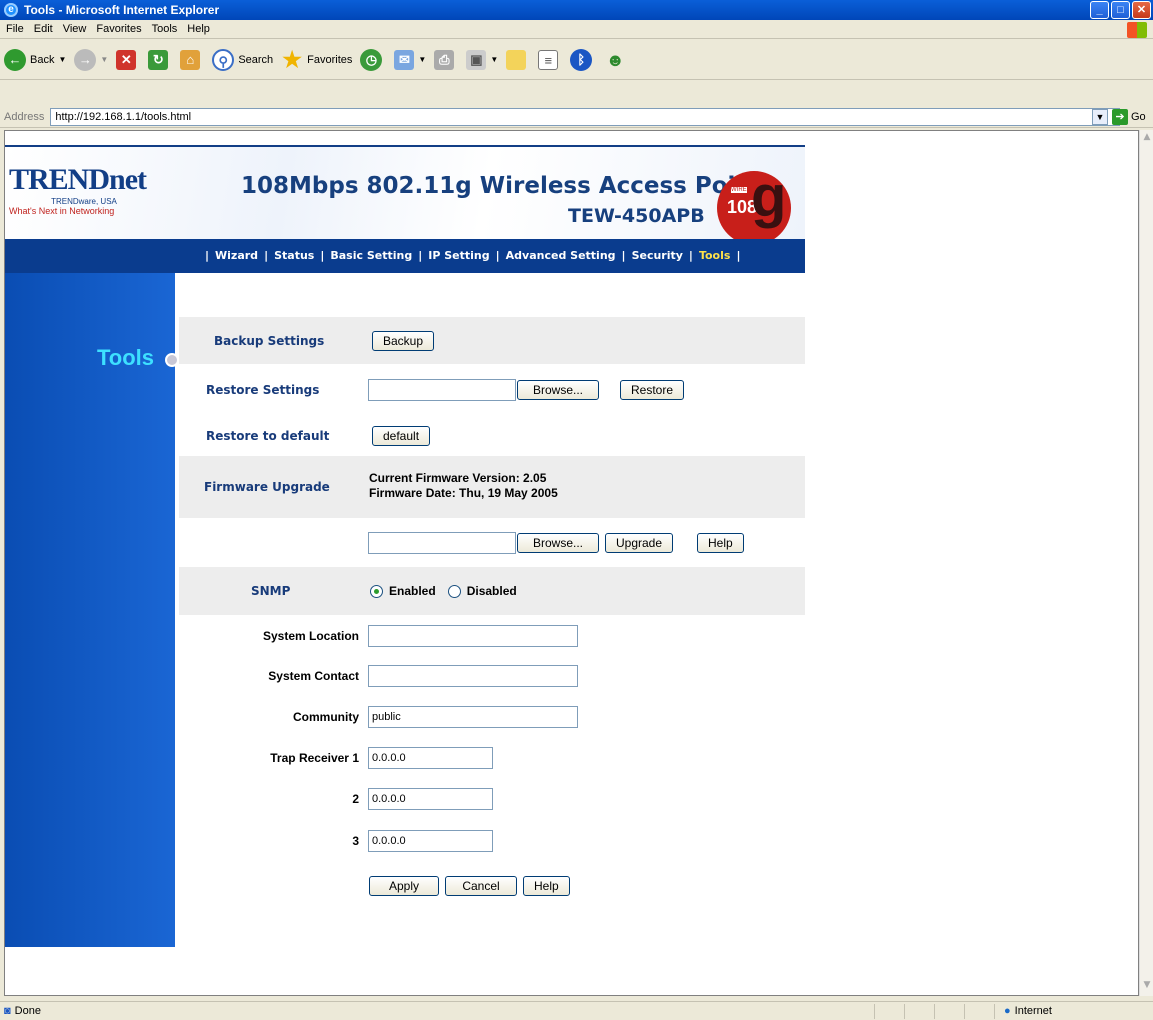 This screenshot has height=1020, width=1153. Describe the element at coordinates (561, 255) in the screenshot. I see `nav-advanced-setting: Advanced Setting` at that location.